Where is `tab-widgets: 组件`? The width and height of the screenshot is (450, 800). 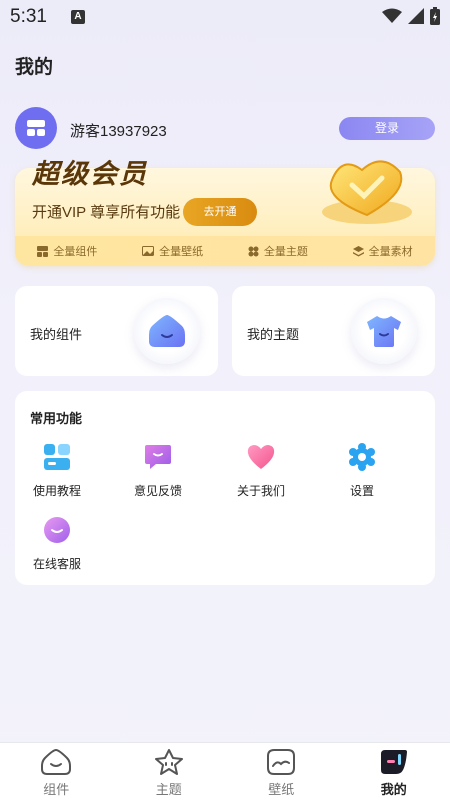
tab-widgets: 组件 is located at coordinates (56, 771).